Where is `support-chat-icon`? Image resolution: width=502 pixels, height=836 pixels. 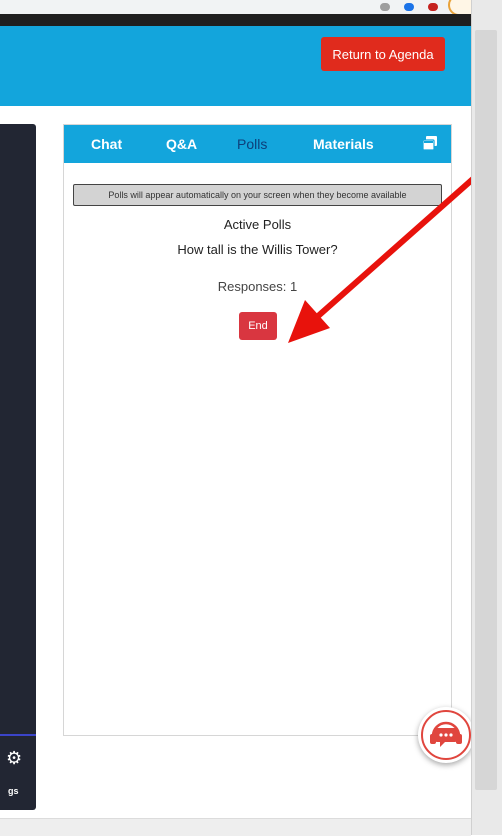
support-chat-icon is located at coordinates (446, 735).